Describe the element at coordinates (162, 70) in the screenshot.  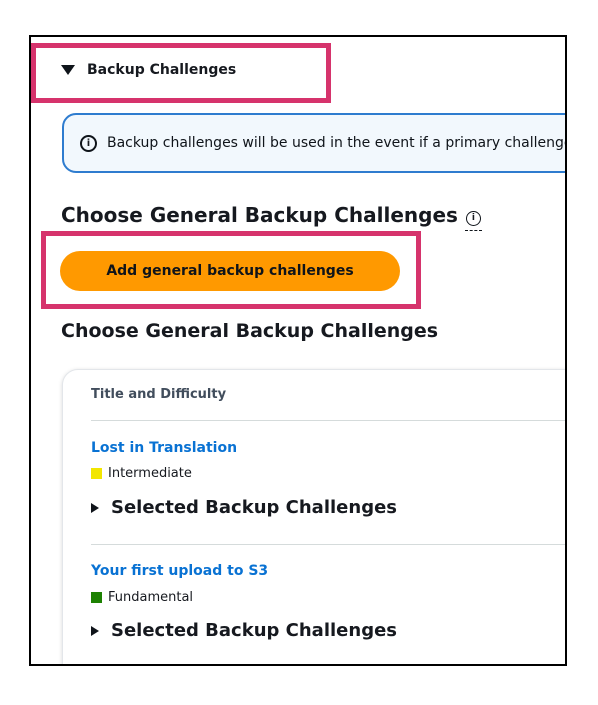
I see `section-title: Backup Challenges` at that location.